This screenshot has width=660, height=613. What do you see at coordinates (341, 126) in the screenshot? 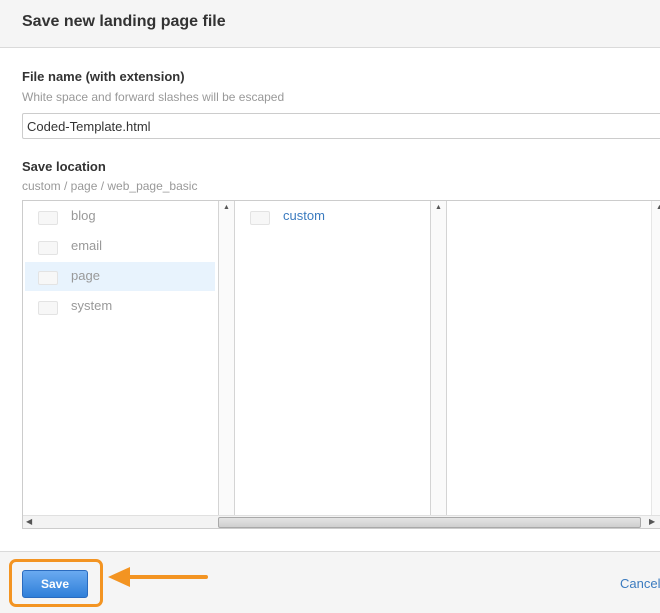
I see `file-name-input` at bounding box center [341, 126].